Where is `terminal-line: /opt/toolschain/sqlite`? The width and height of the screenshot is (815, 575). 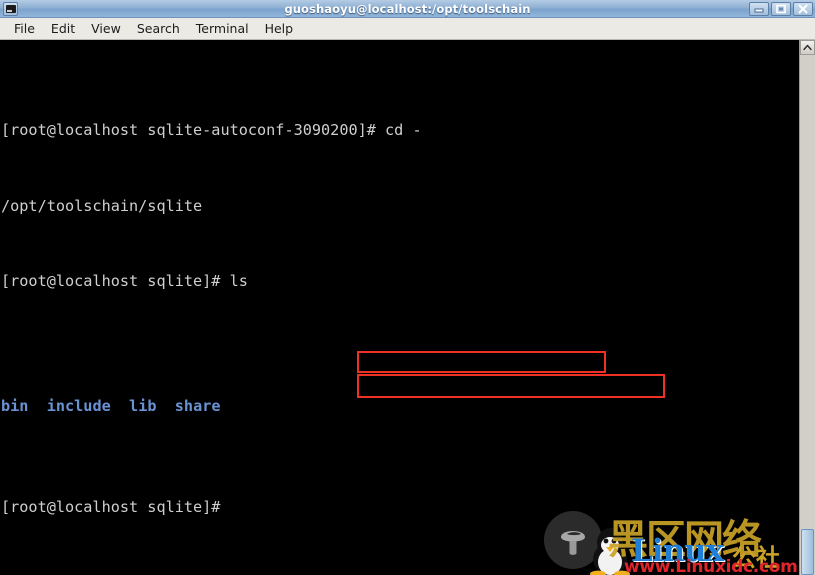
terminal-line: /opt/toolschain/sqlite is located at coordinates (400, 206).